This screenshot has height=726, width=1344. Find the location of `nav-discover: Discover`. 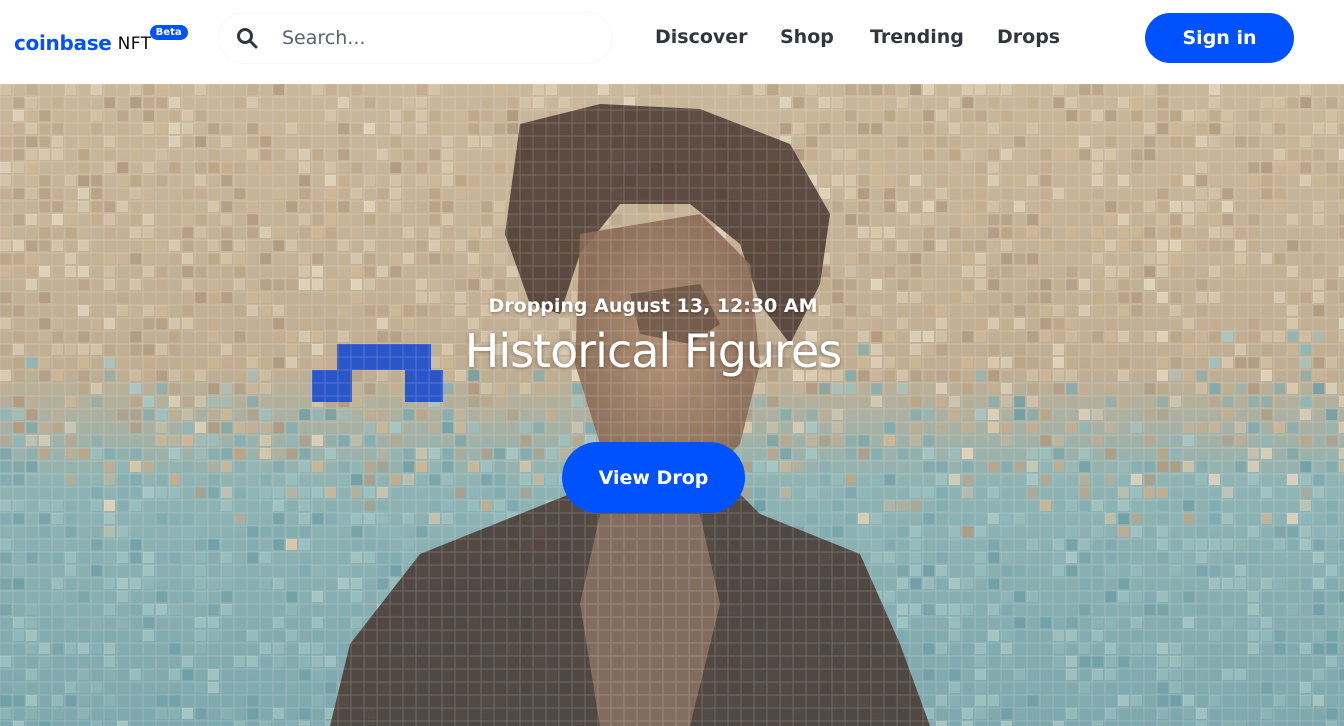

nav-discover: Discover is located at coordinates (701, 37).